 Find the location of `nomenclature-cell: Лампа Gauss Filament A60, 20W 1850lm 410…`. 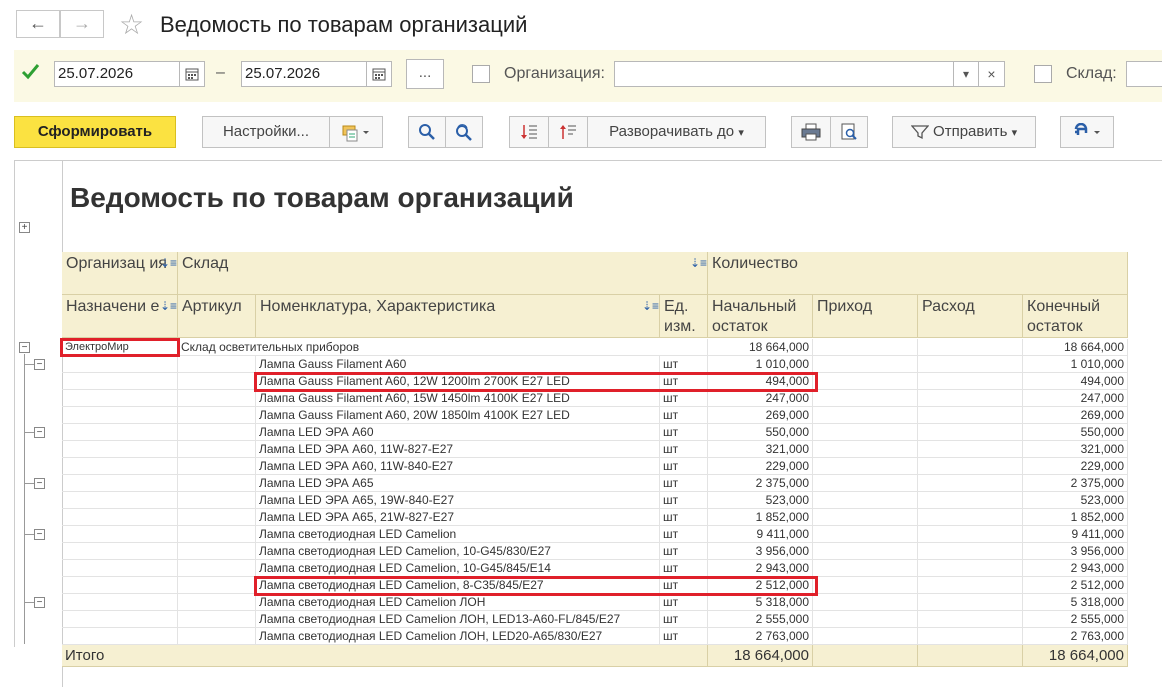

nomenclature-cell: Лампа Gauss Filament A60, 20W 1850lm 410… is located at coordinates (458, 415).